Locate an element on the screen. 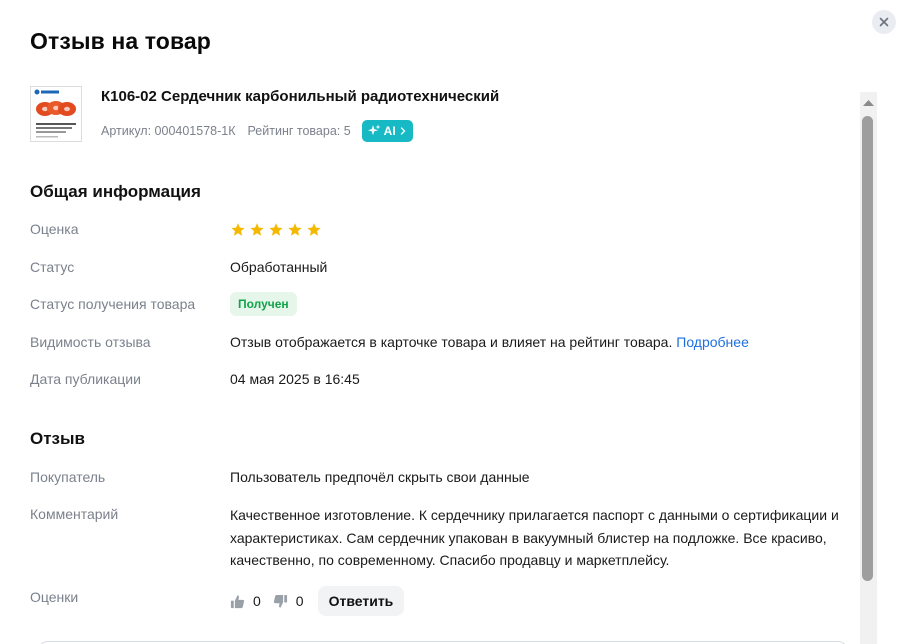  like-button: 0 is located at coordinates (245, 601).